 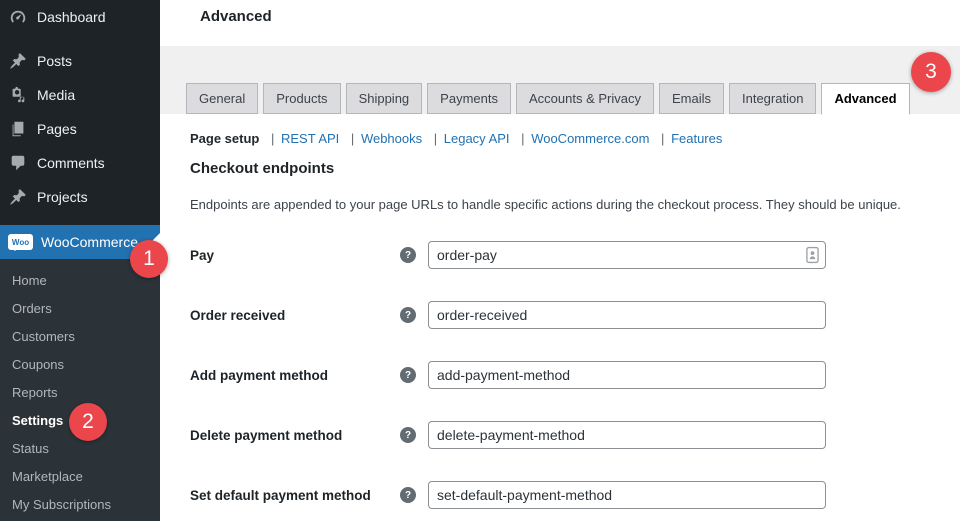 I want to click on section-heading: Checkout endpoints, so click(x=262, y=168).